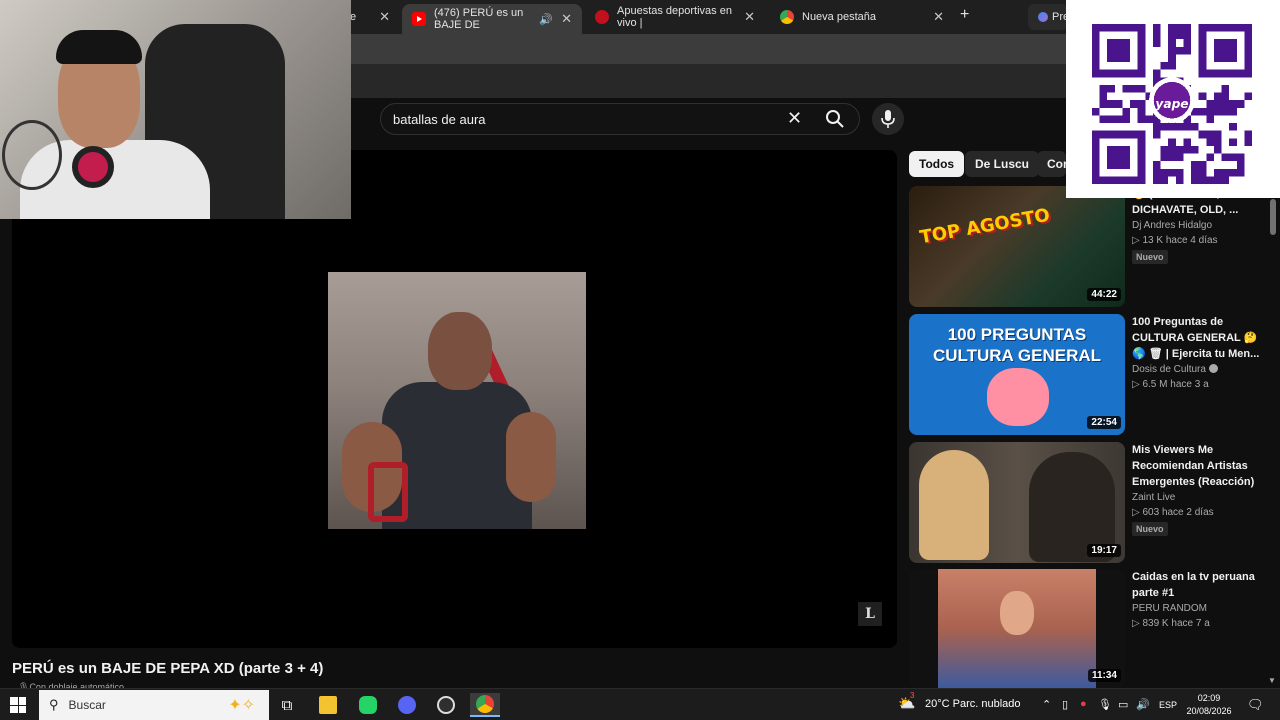 The height and width of the screenshot is (720, 1280). I want to click on channel-name: PERU RANDOM, so click(1197, 608).